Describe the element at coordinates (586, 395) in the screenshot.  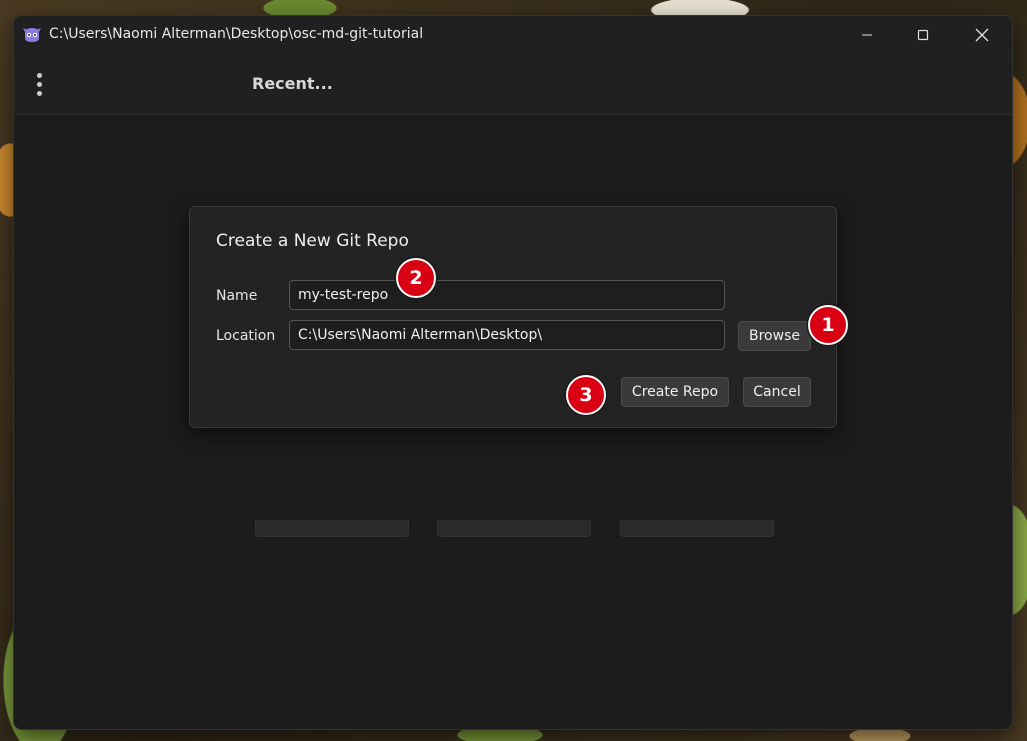
I see `annotation-badge-3: 3` at that location.